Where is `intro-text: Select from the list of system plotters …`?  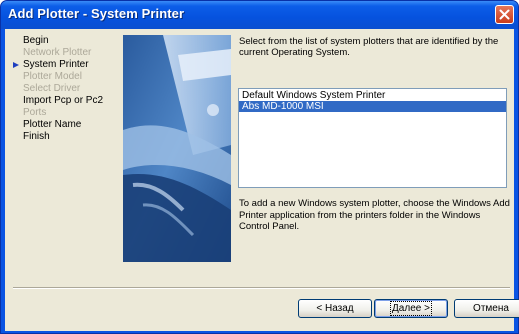 intro-text: Select from the list of system plotters … is located at coordinates (369, 47).